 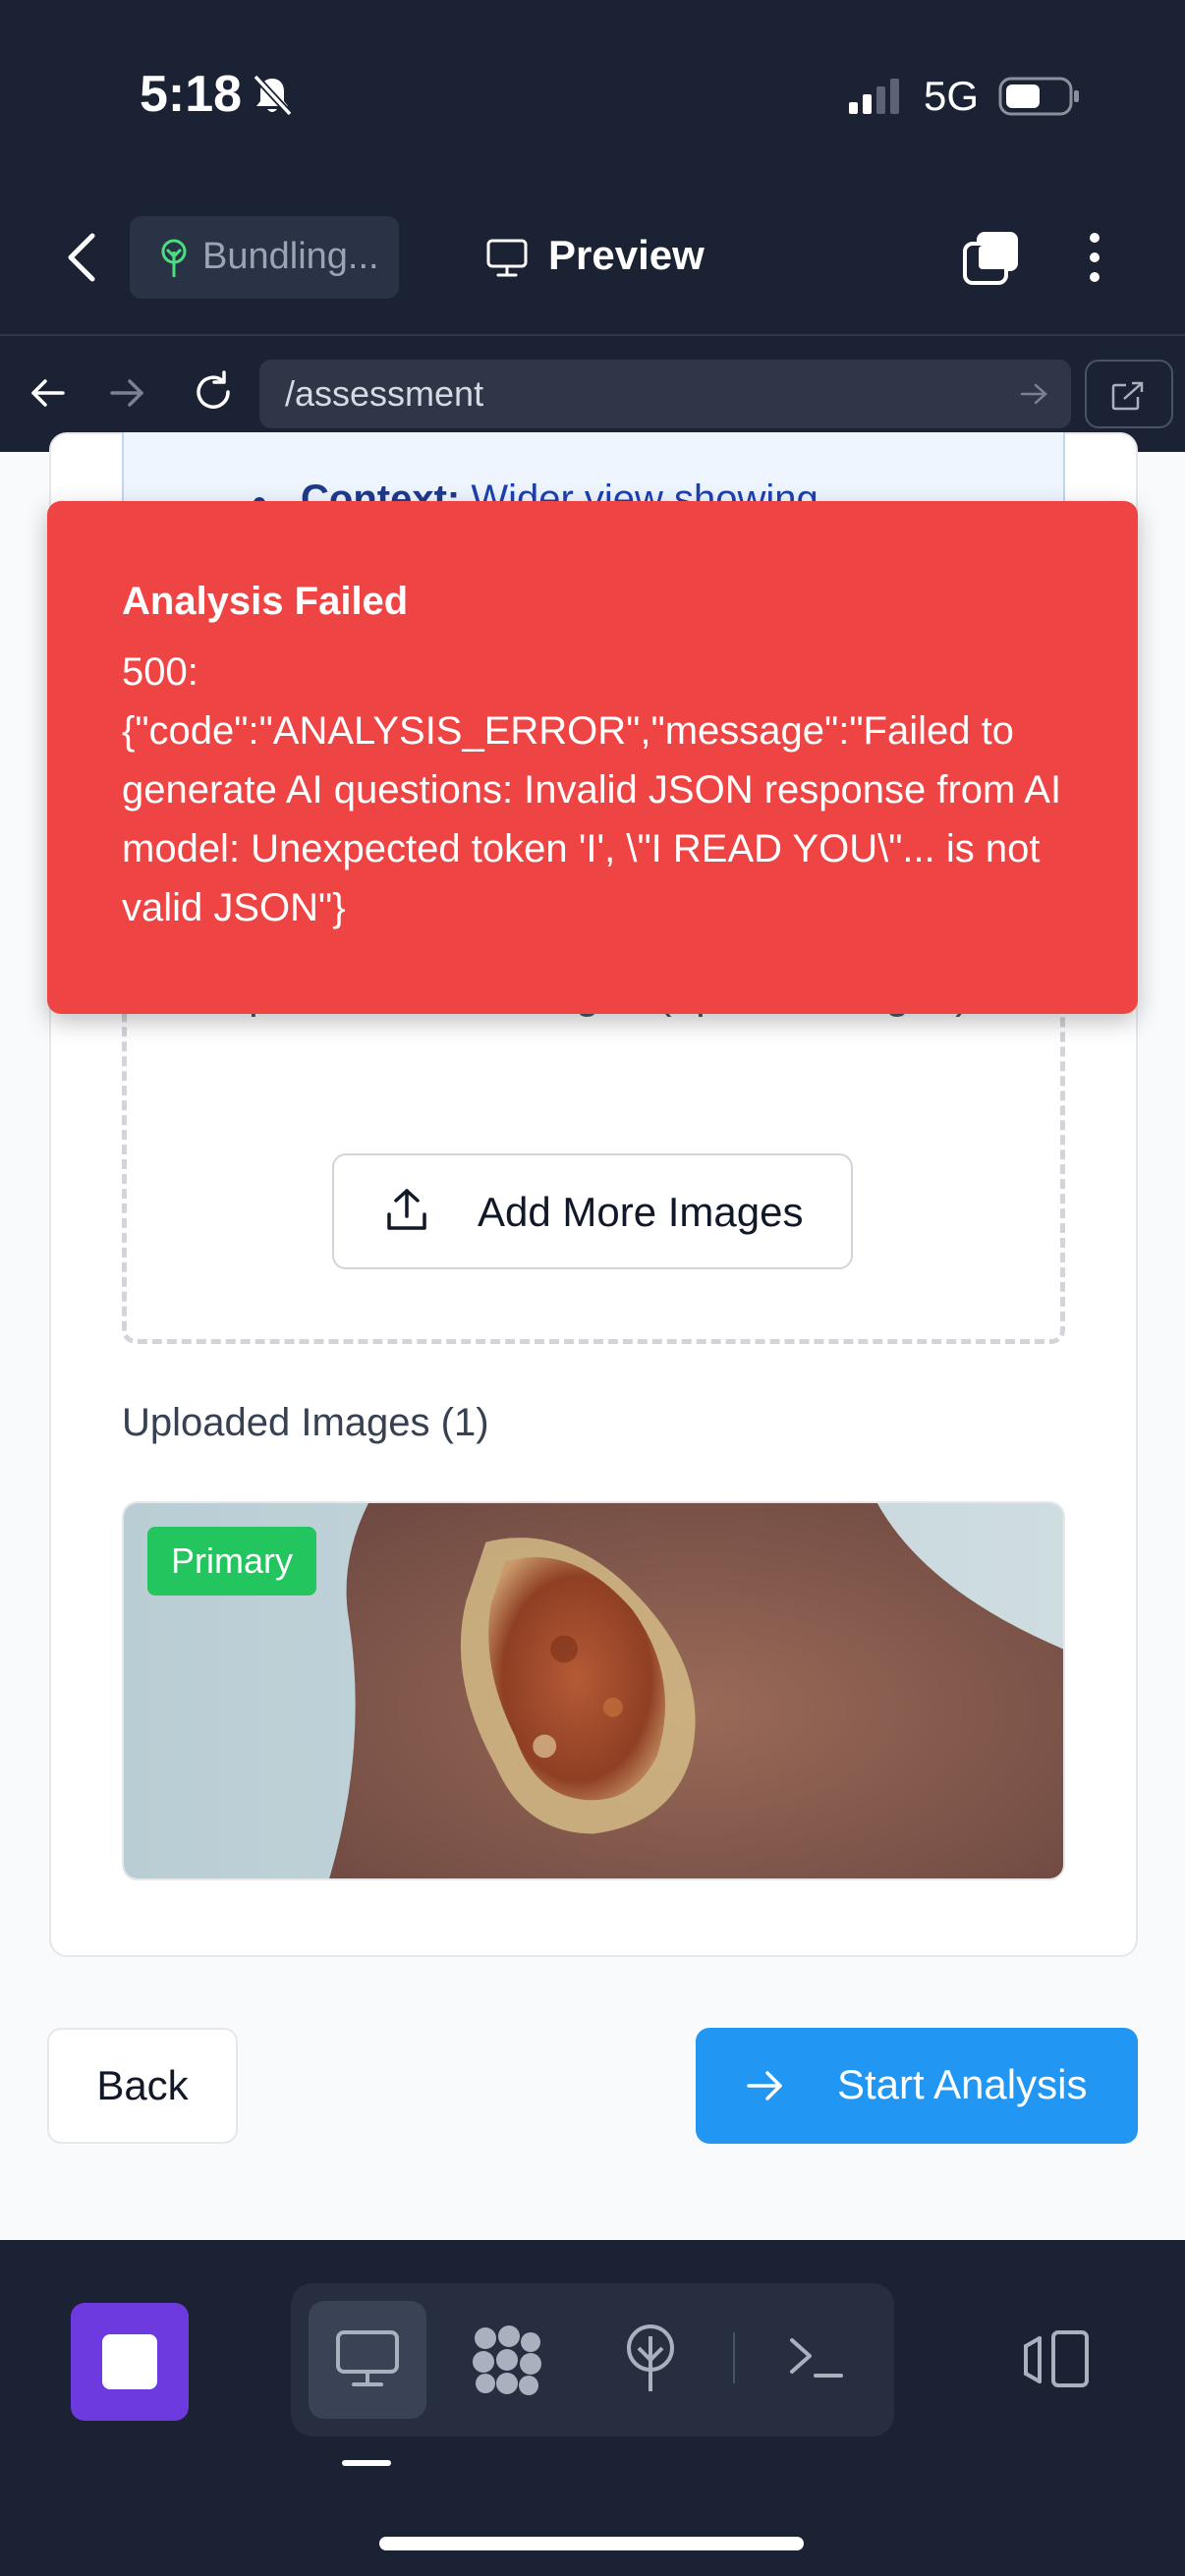 What do you see at coordinates (507, 2360) in the screenshot?
I see `dots-grid-icon` at bounding box center [507, 2360].